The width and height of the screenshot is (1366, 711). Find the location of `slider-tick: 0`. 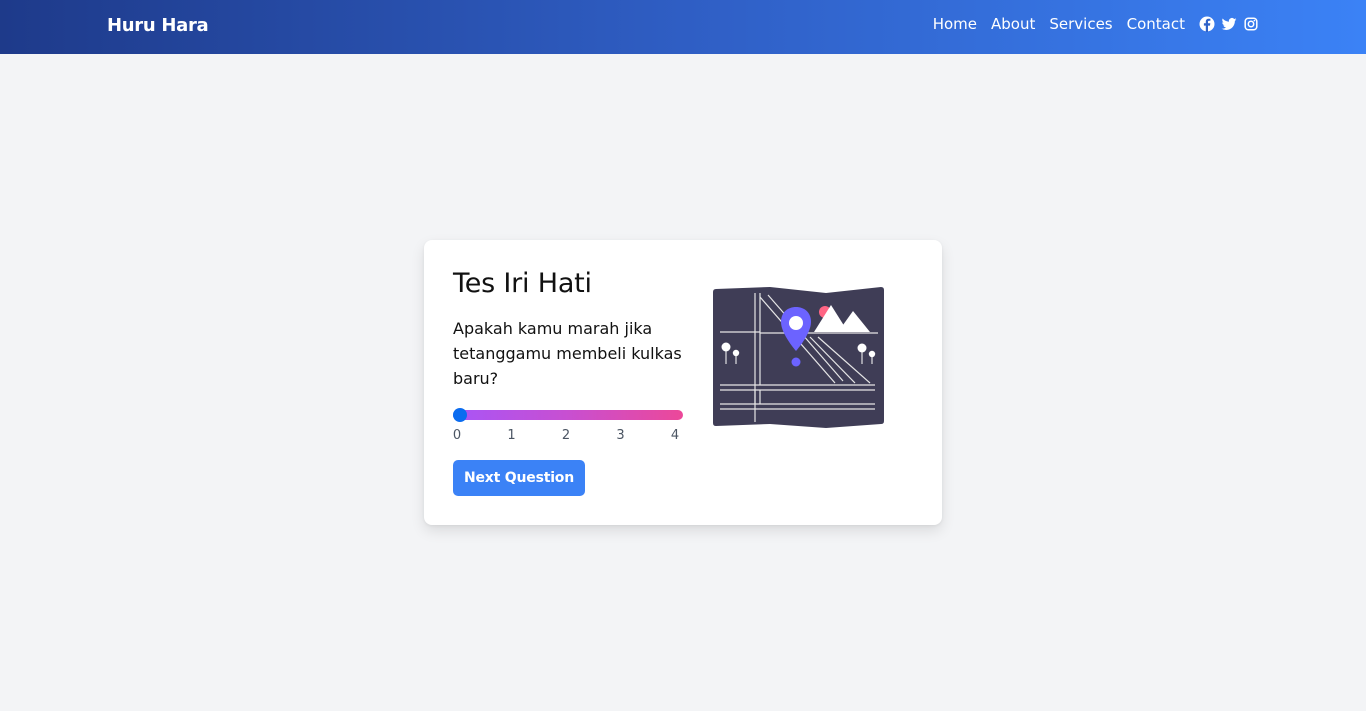

slider-tick: 0 is located at coordinates (457, 435).